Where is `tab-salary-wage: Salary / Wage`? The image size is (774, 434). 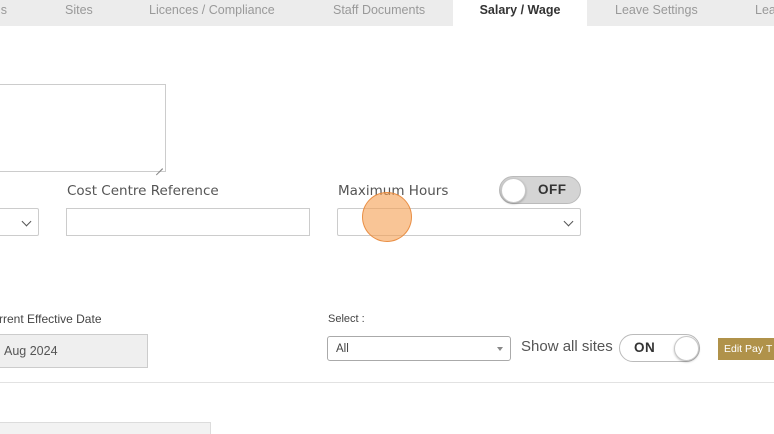 tab-salary-wage: Salary / Wage is located at coordinates (520, 13).